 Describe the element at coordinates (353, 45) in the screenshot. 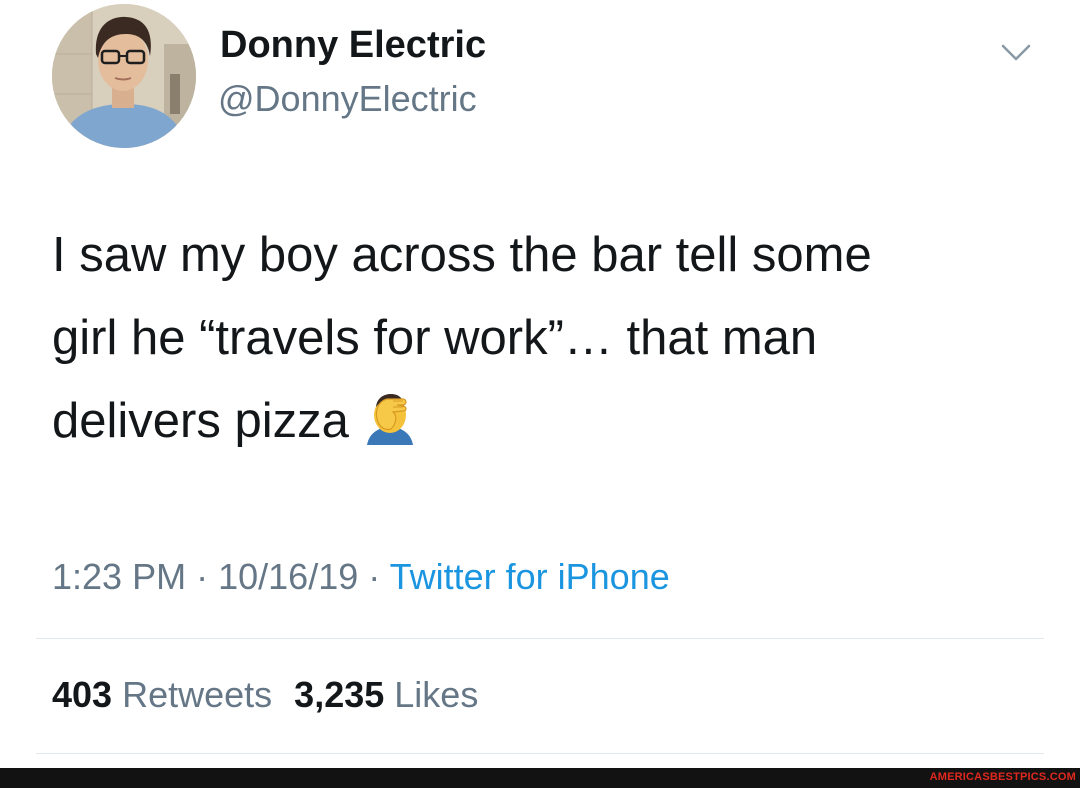

I see `author-display-name: Donny Electric` at that location.